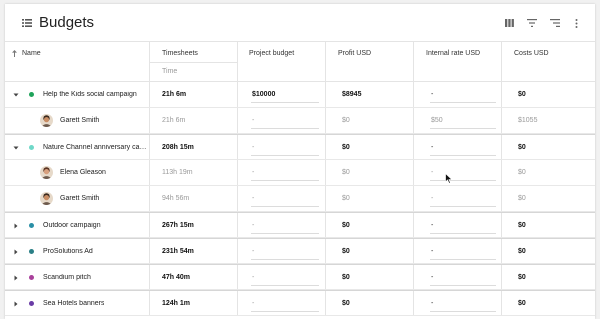 This screenshot has width=600, height=319. Describe the element at coordinates (271, 53) in the screenshot. I see `column-header-project-budget: Project budget` at that location.